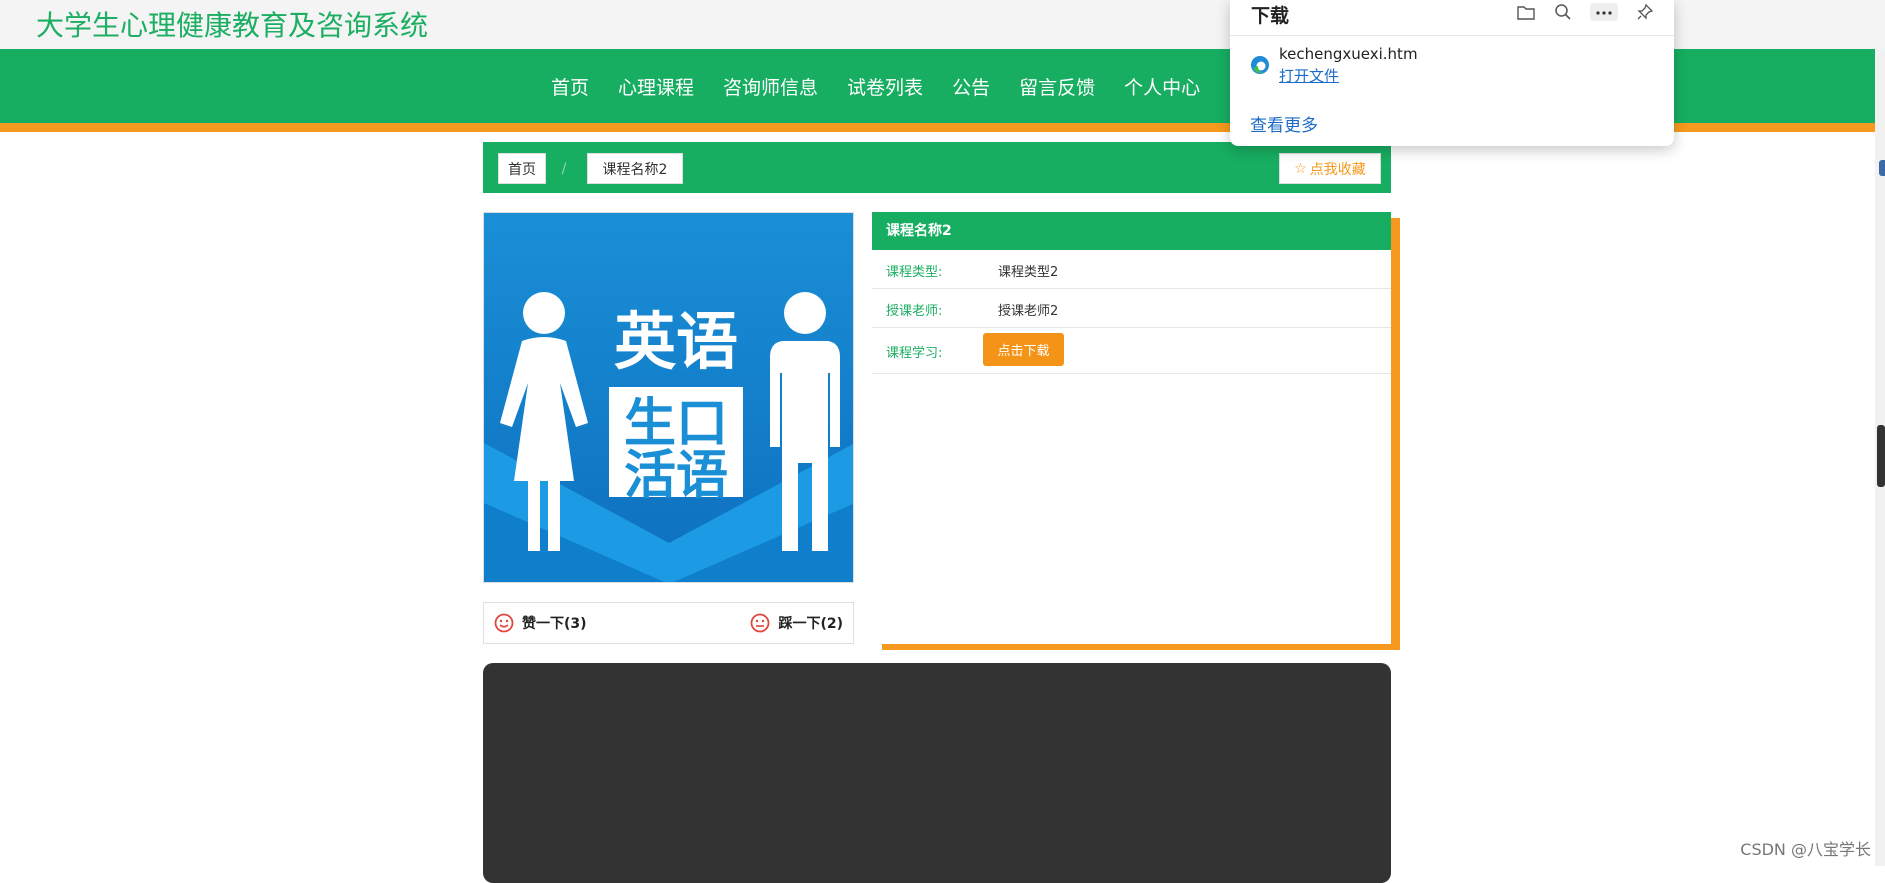 The image size is (1885, 883). What do you see at coordinates (1452, 73) in the screenshot?
I see `download-panel: 下载 kechengxuexi.htm 打开文件 查看更多` at bounding box center [1452, 73].